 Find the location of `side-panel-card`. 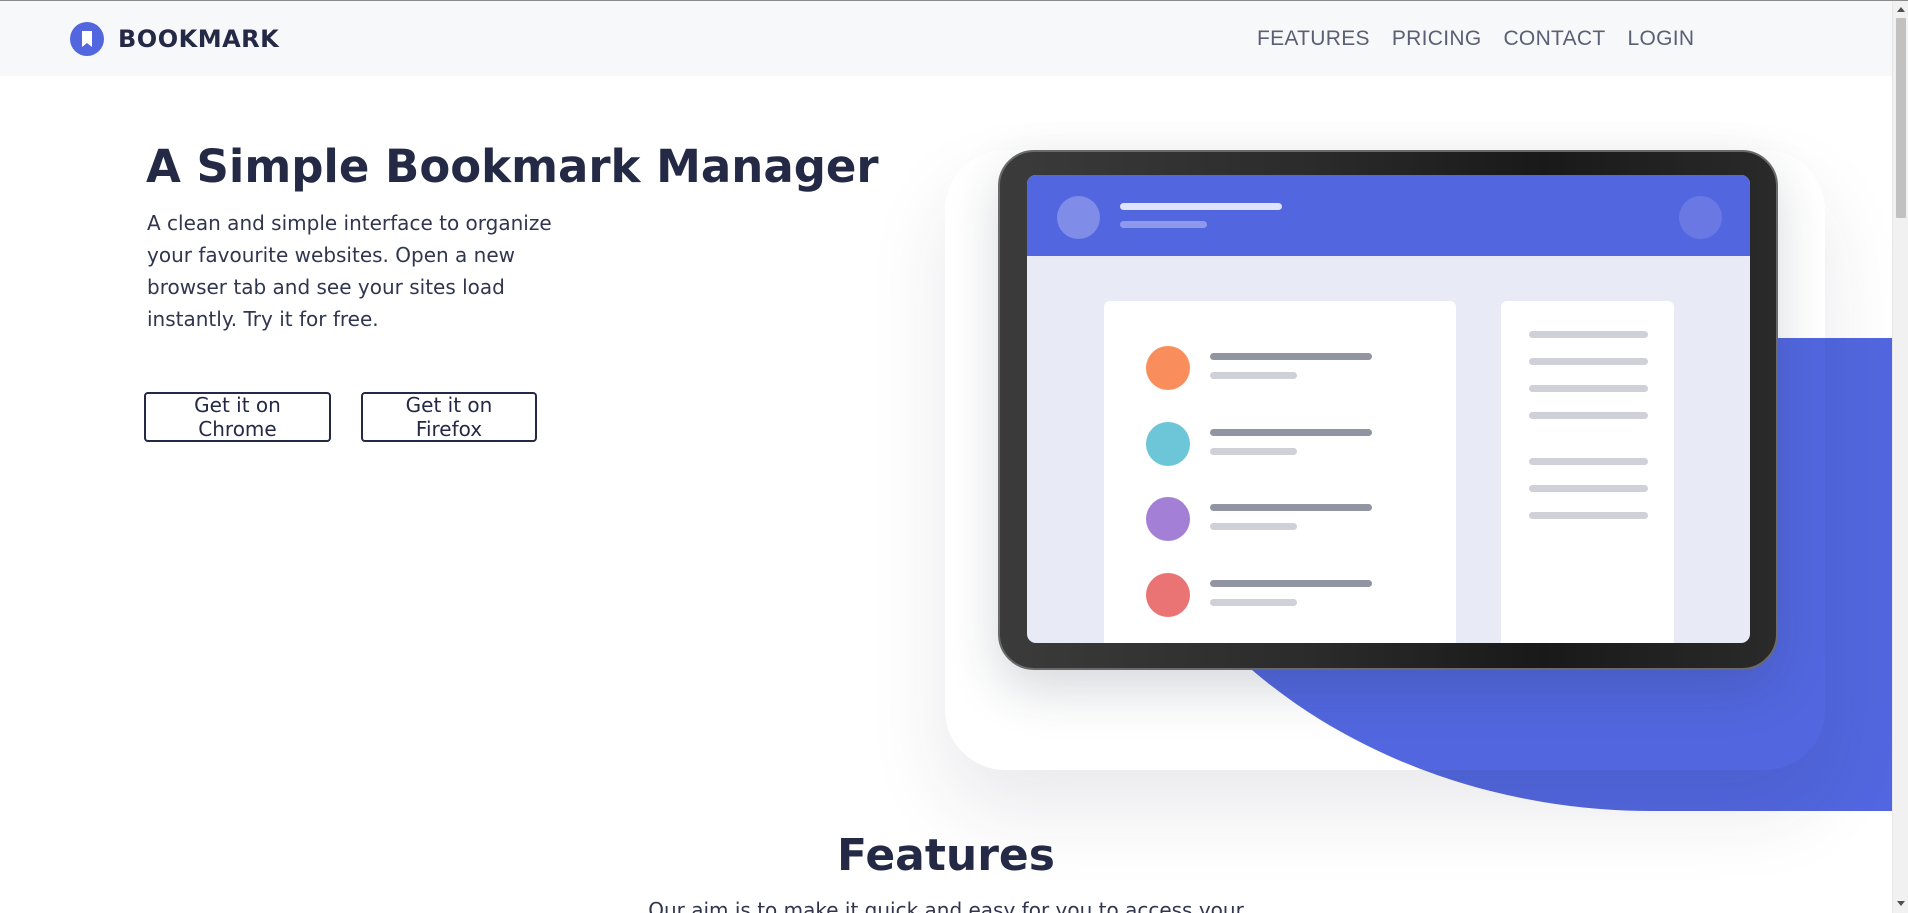

side-panel-card is located at coordinates (1587, 472).